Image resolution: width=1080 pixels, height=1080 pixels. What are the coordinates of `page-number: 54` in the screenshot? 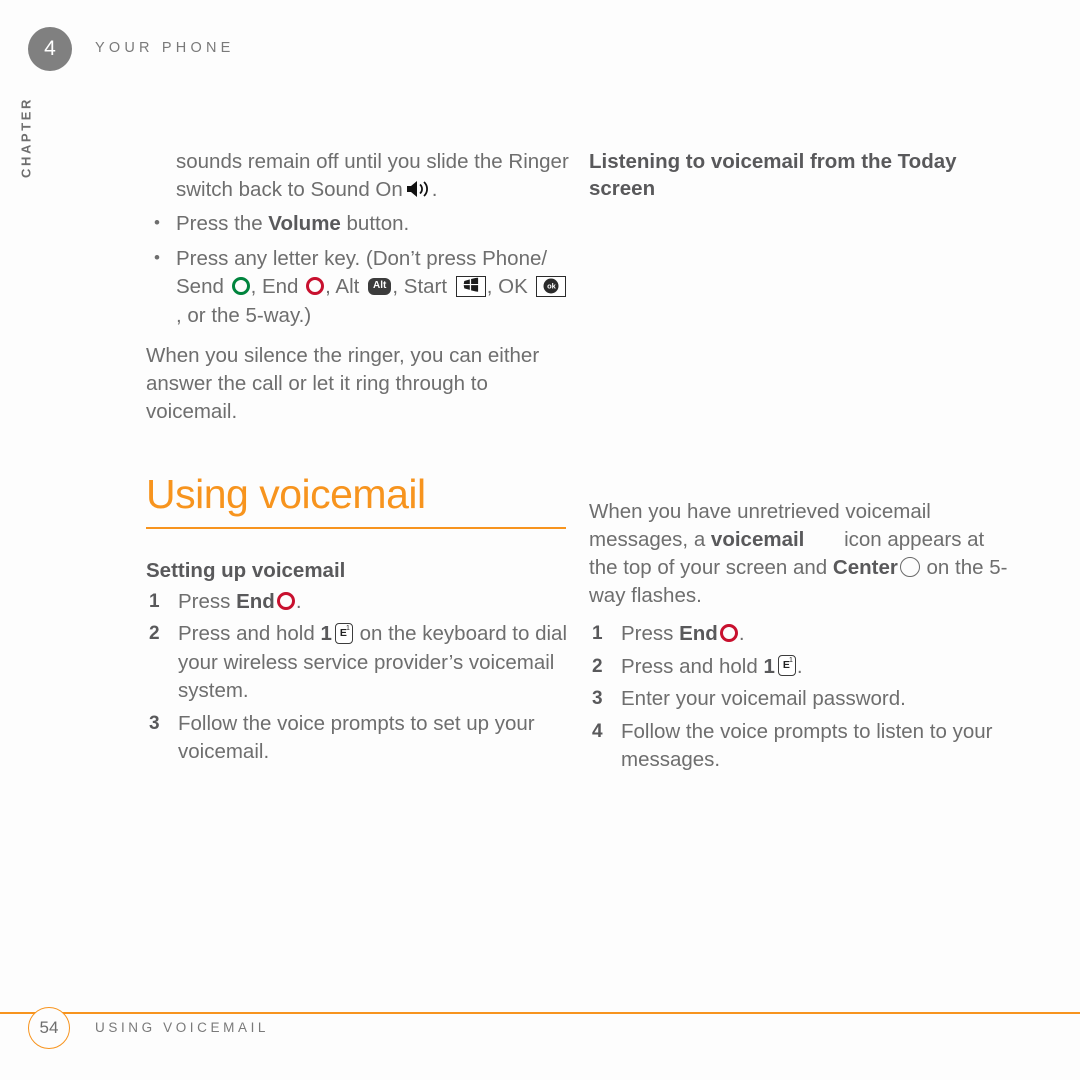 It's located at (49, 1027).